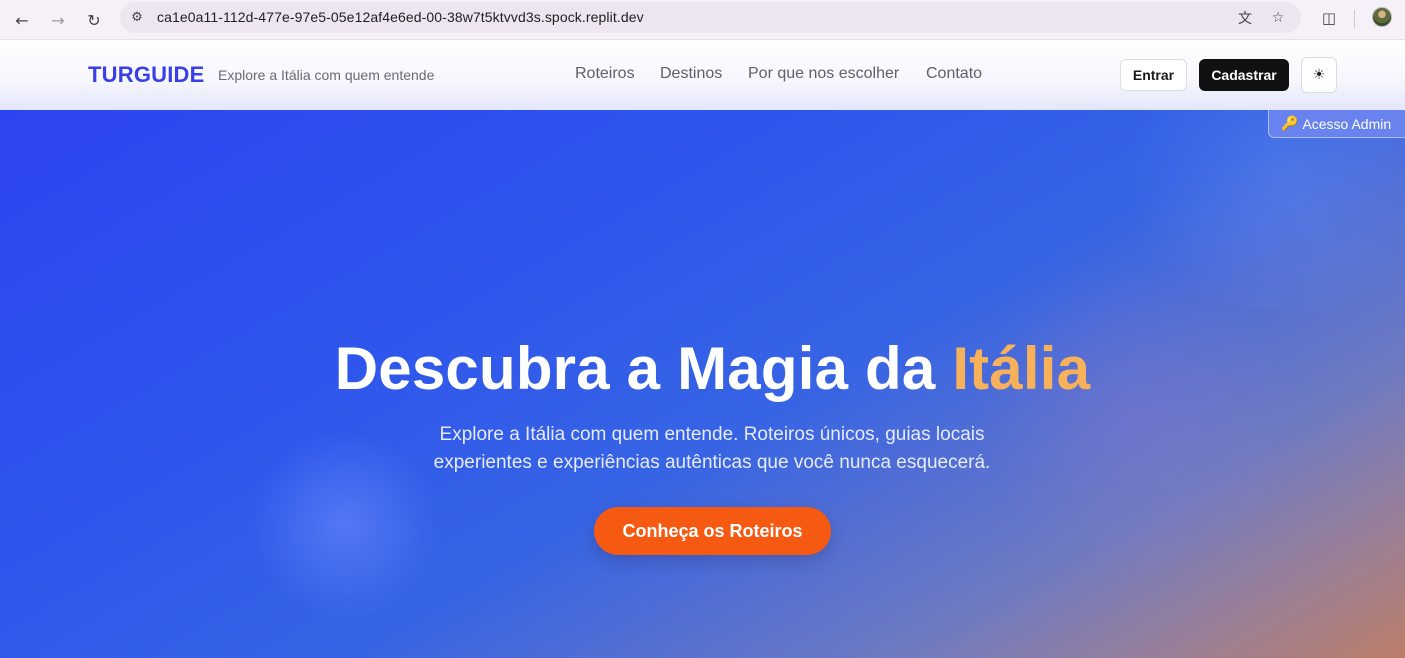 The image size is (1405, 658). I want to click on extensions-icon: ◫, so click(1329, 18).